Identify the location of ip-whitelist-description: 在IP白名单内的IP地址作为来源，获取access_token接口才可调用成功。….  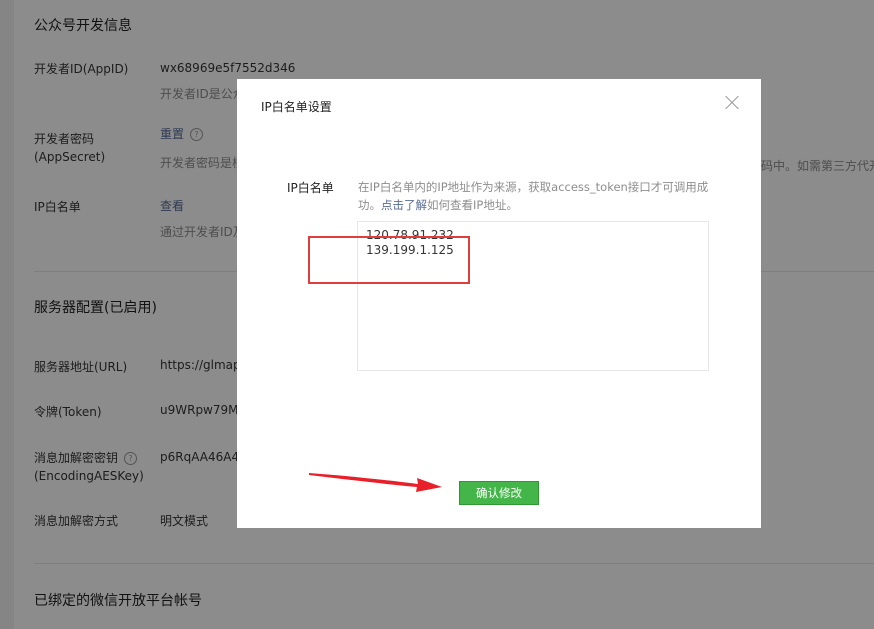
(538, 196).